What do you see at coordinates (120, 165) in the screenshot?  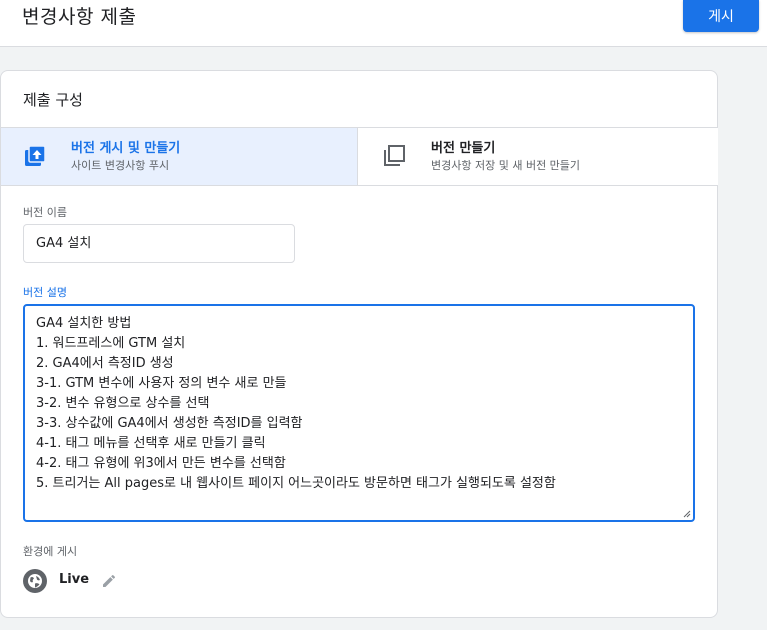 I see `option-subtitle: 사이트 변경사항 푸시` at bounding box center [120, 165].